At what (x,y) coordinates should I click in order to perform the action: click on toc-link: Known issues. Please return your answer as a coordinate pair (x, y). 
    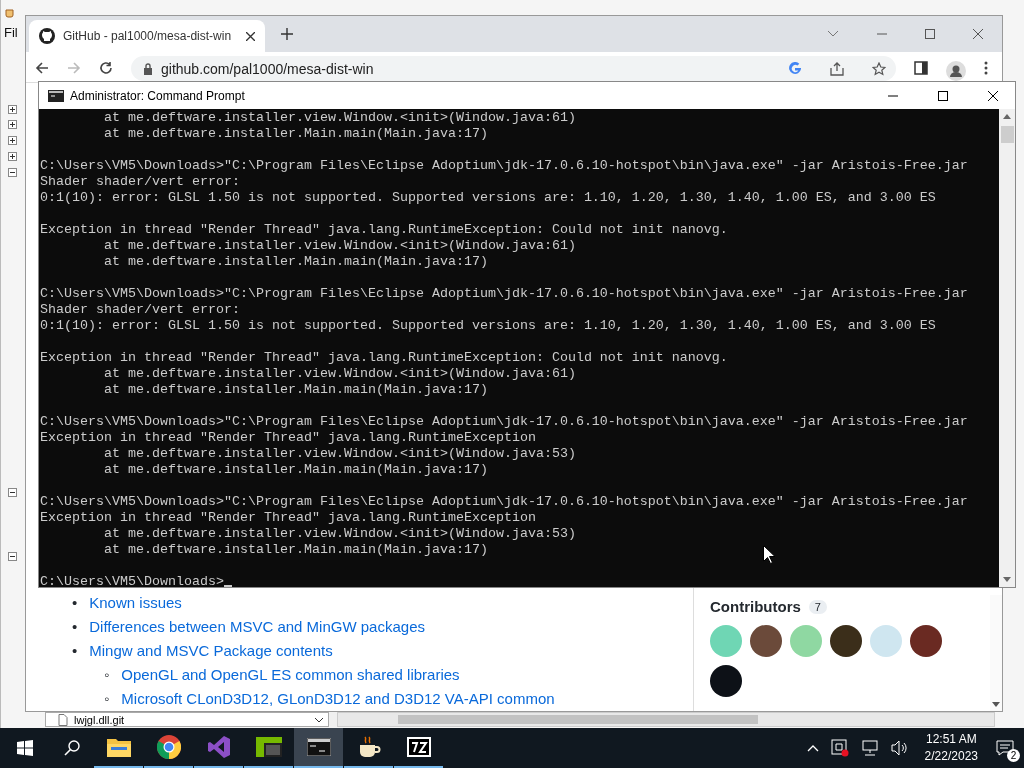
    Looking at the image, I should click on (135, 603).